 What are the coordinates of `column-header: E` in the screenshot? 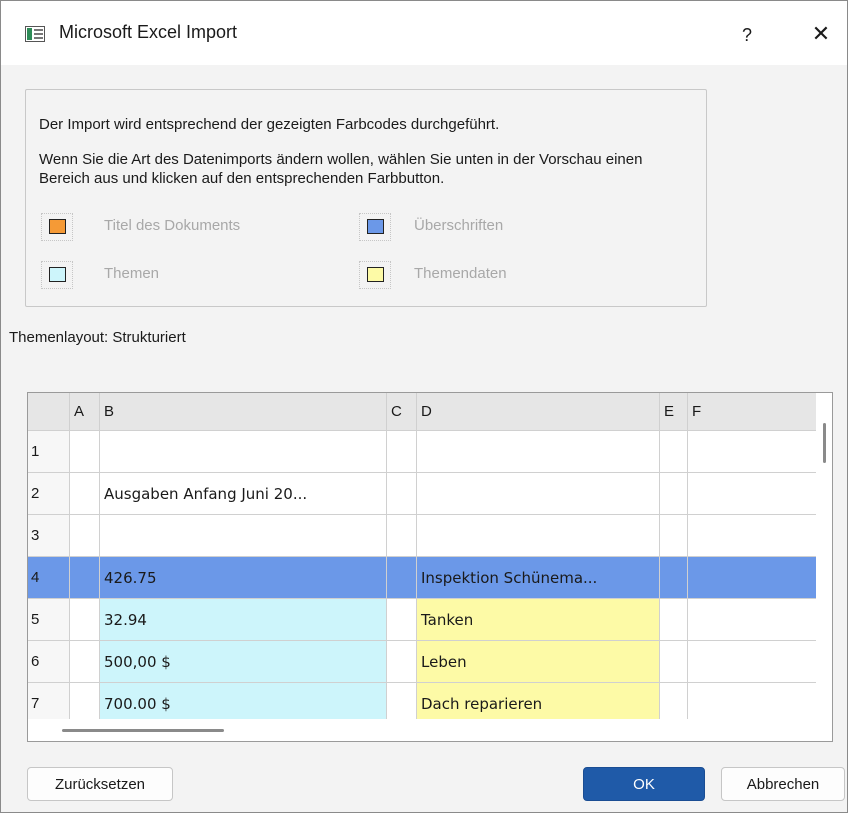 It's located at (674, 412).